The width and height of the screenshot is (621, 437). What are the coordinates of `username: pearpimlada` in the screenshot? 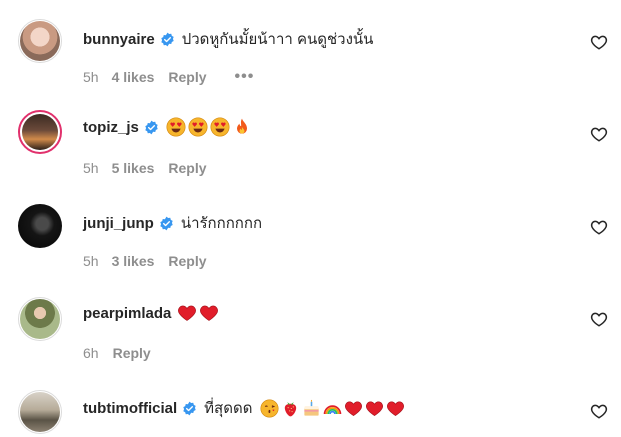 It's located at (127, 313).